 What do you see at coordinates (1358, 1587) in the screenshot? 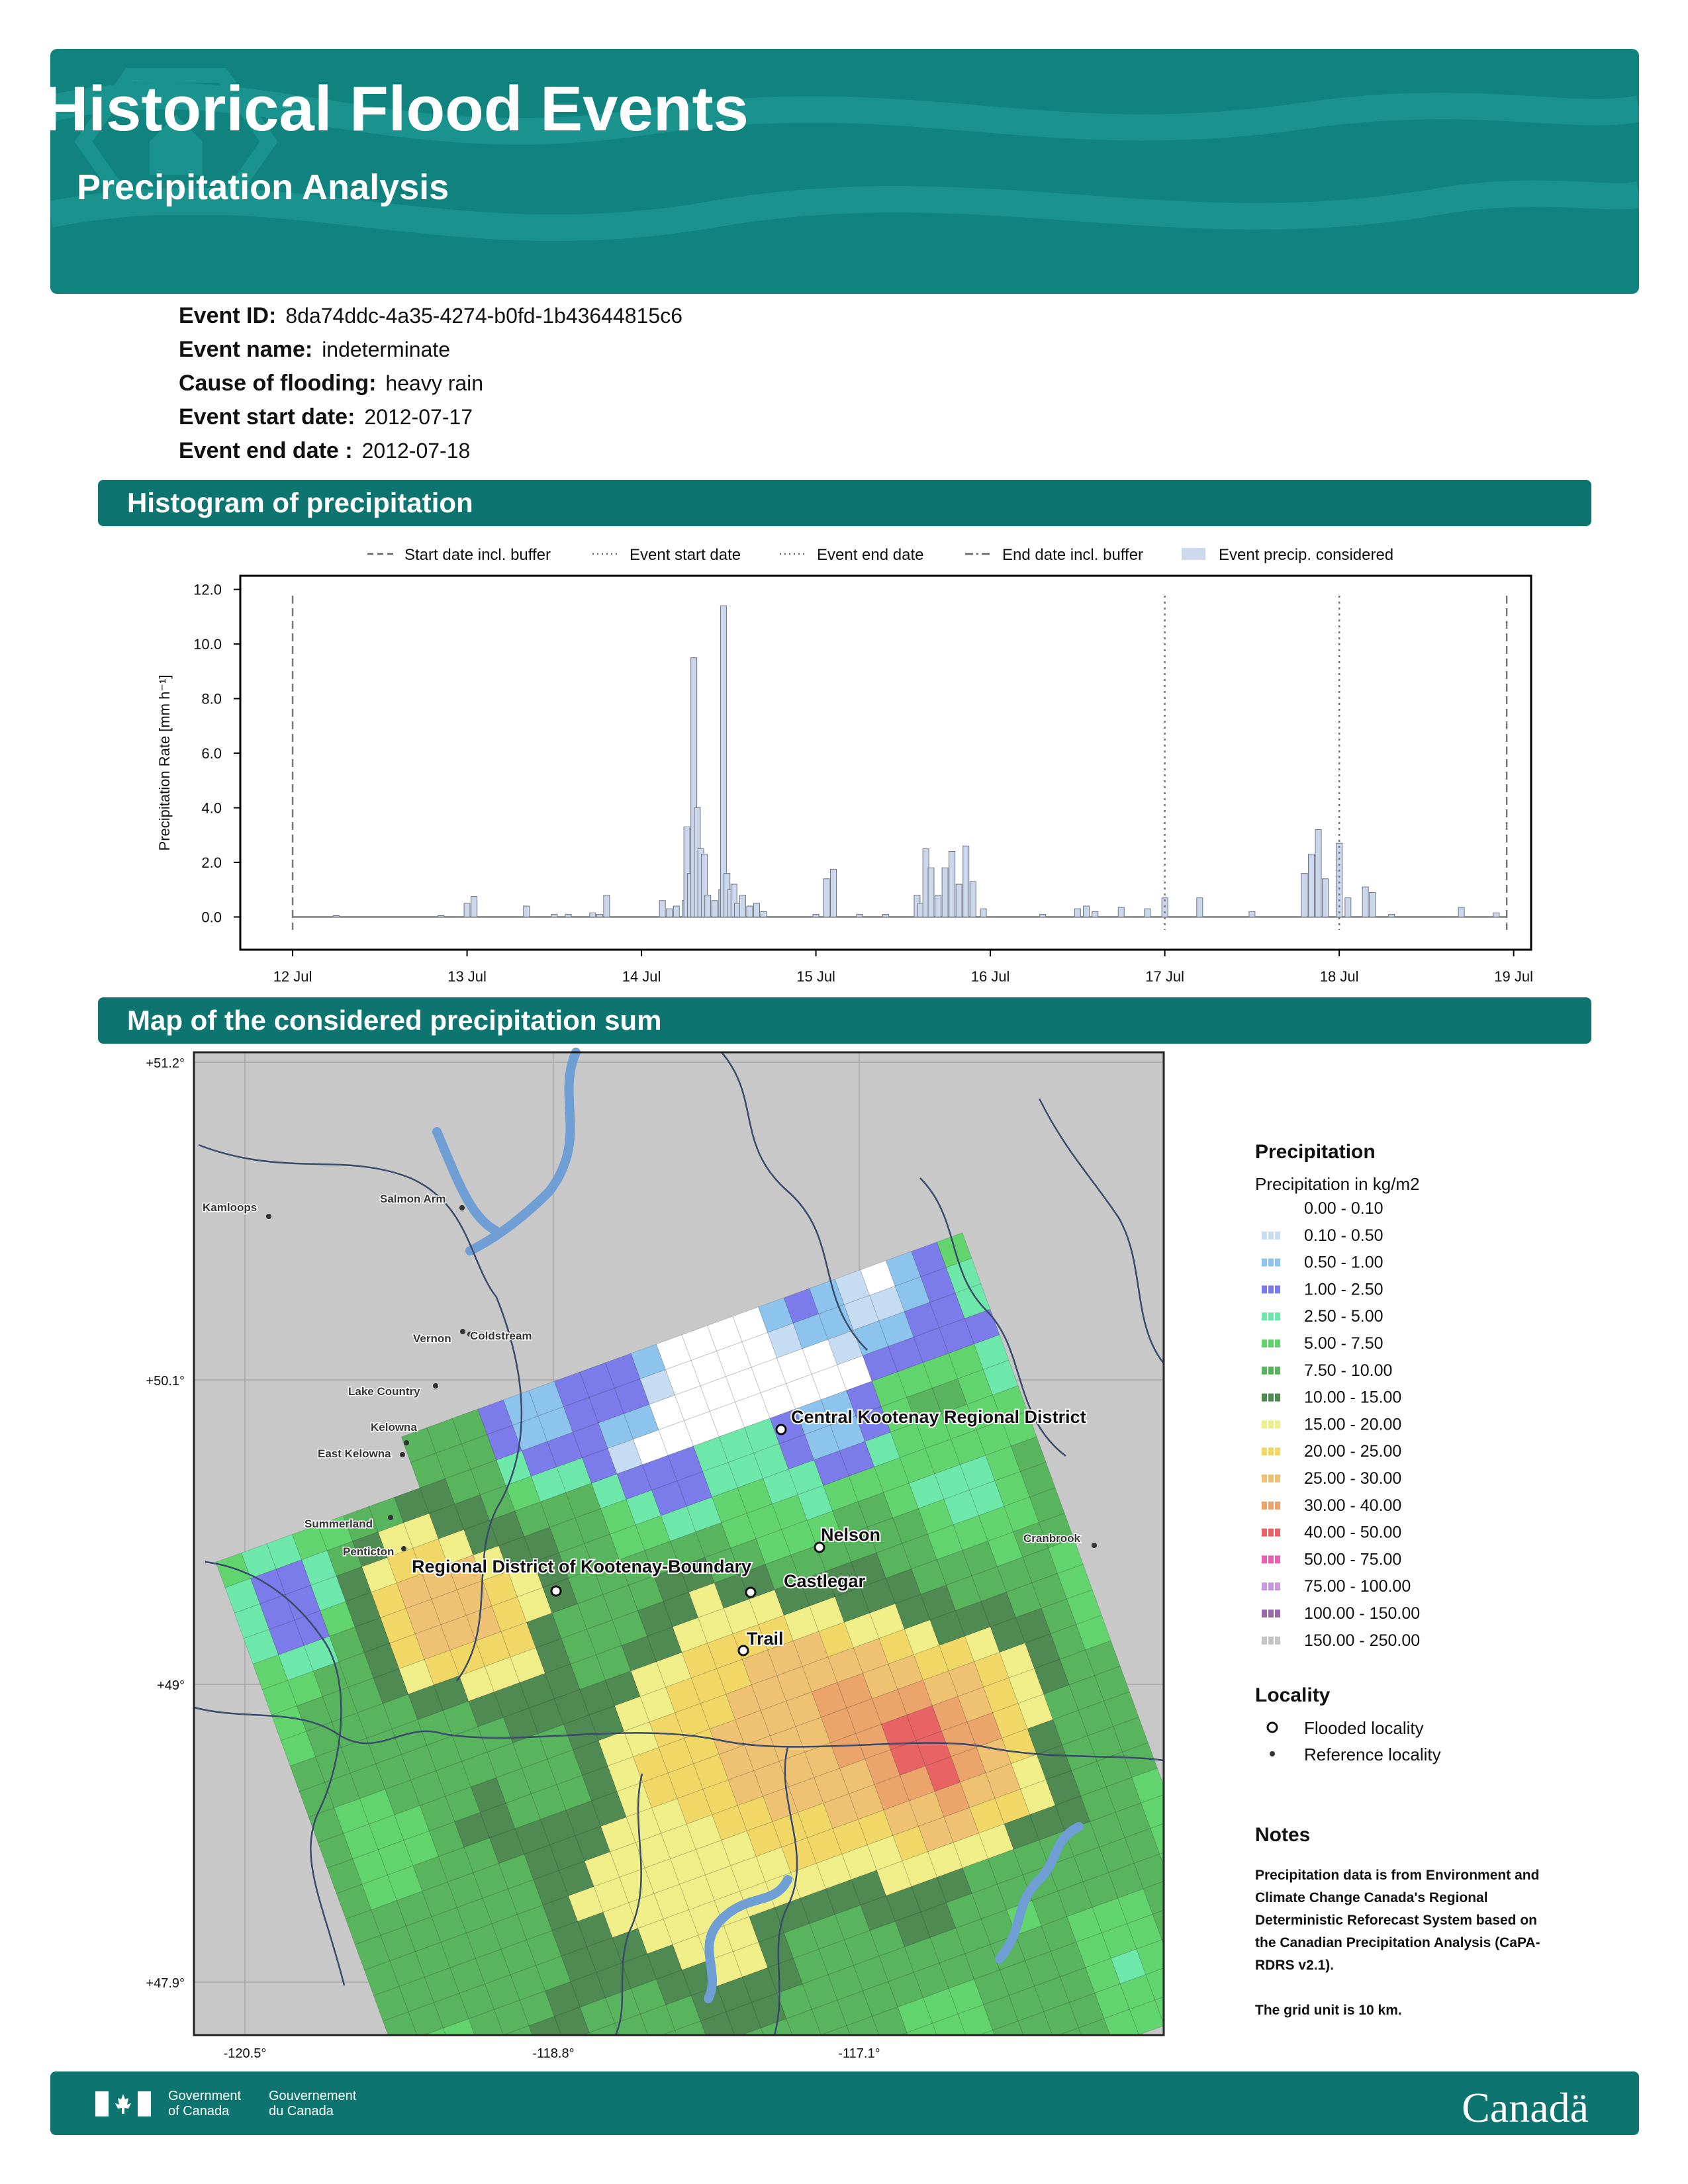
I see `legend-bin-label: 75.00 - 100.00` at bounding box center [1358, 1587].